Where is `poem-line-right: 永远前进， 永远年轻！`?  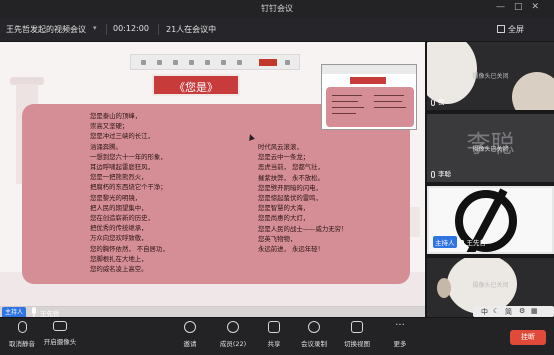 poem-line-right: 永远前进， 永远年轻！ is located at coordinates (291, 249).